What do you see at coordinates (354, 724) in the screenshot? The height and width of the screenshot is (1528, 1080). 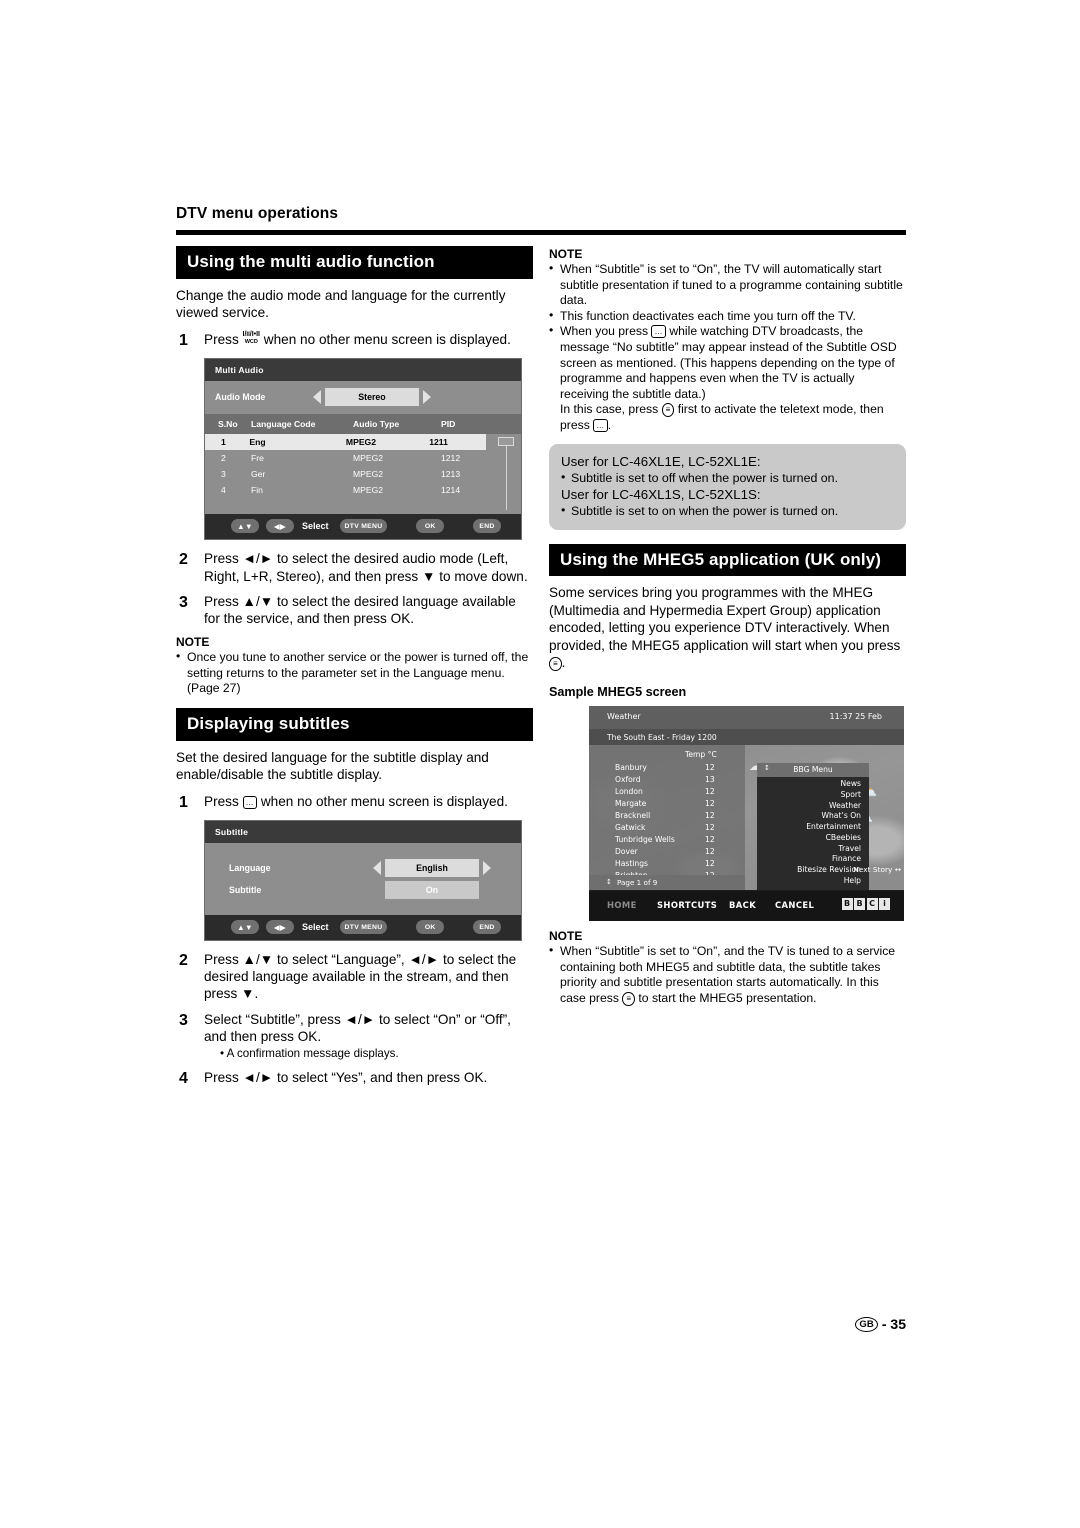 I see `section-banner-displaying-subtitles: Displaying subtitles` at bounding box center [354, 724].